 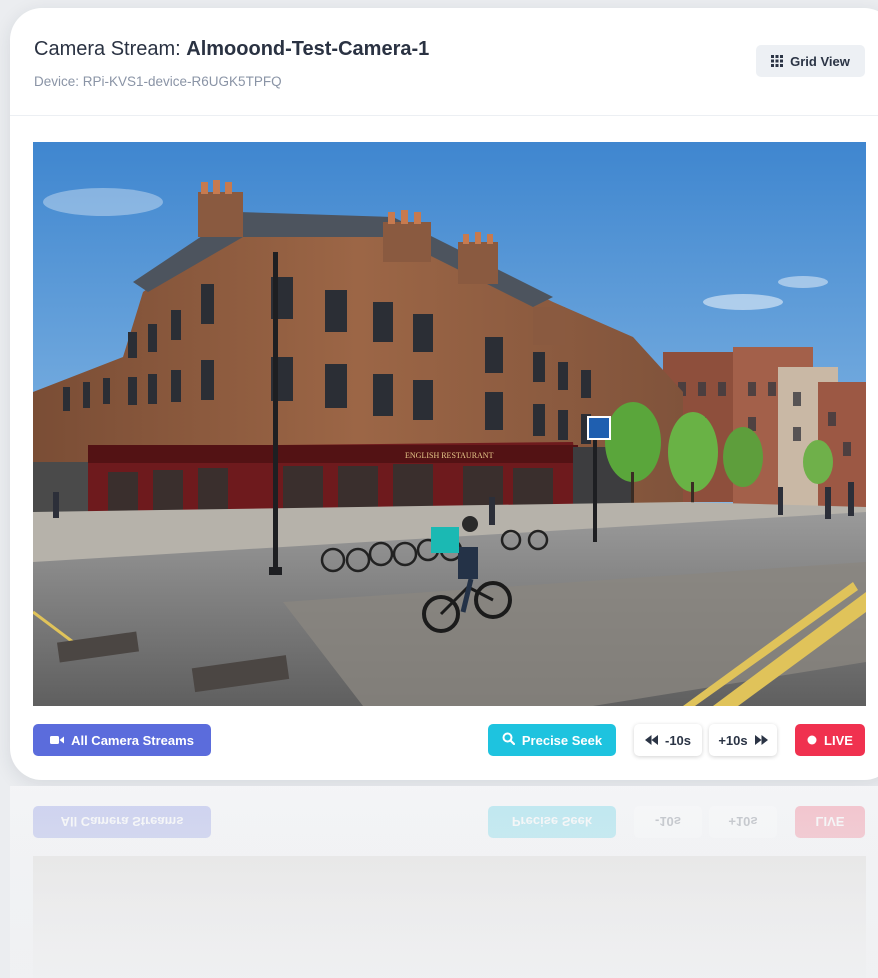 I want to click on all-camera-streams-label: All Camera Streams, so click(x=132, y=740).